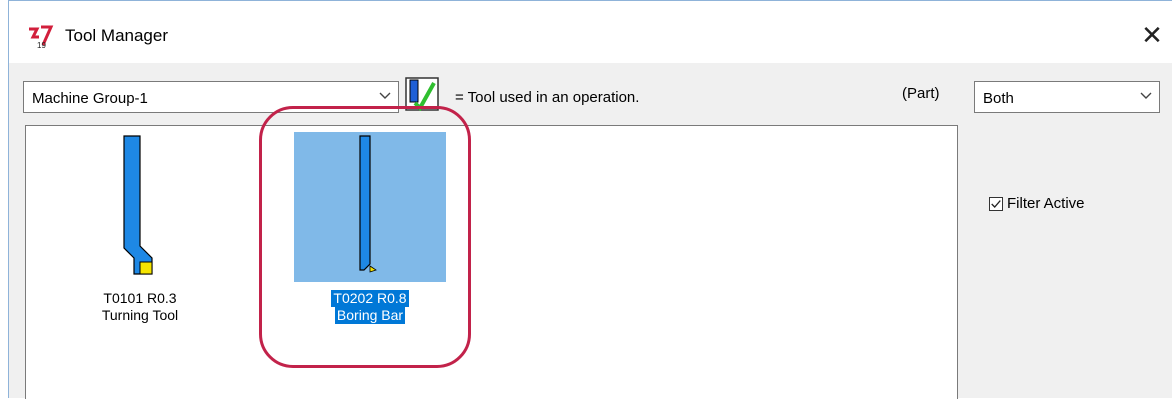  I want to click on tool-name-label: Turning Tool, so click(140, 315).